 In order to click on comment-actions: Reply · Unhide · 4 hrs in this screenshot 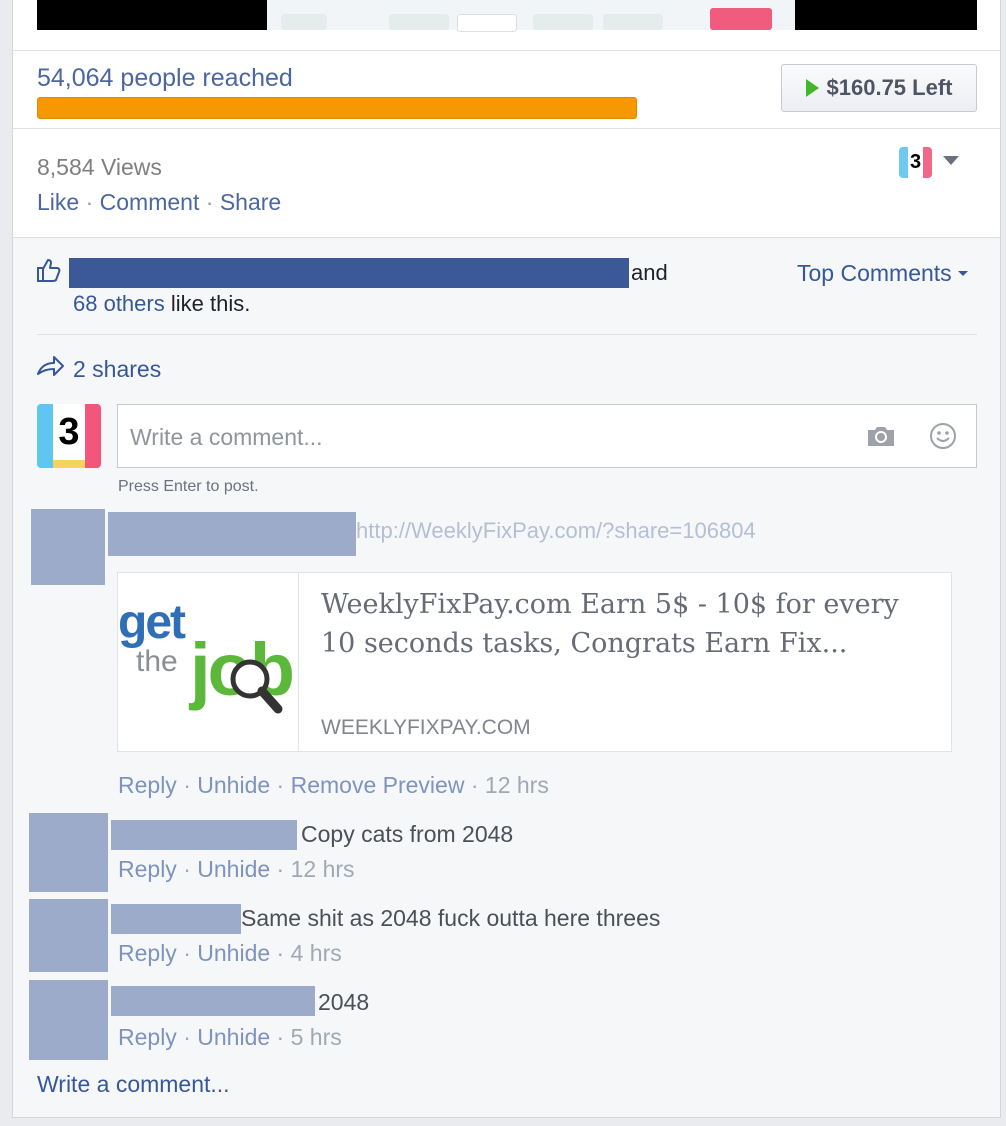, I will do `click(230, 953)`.